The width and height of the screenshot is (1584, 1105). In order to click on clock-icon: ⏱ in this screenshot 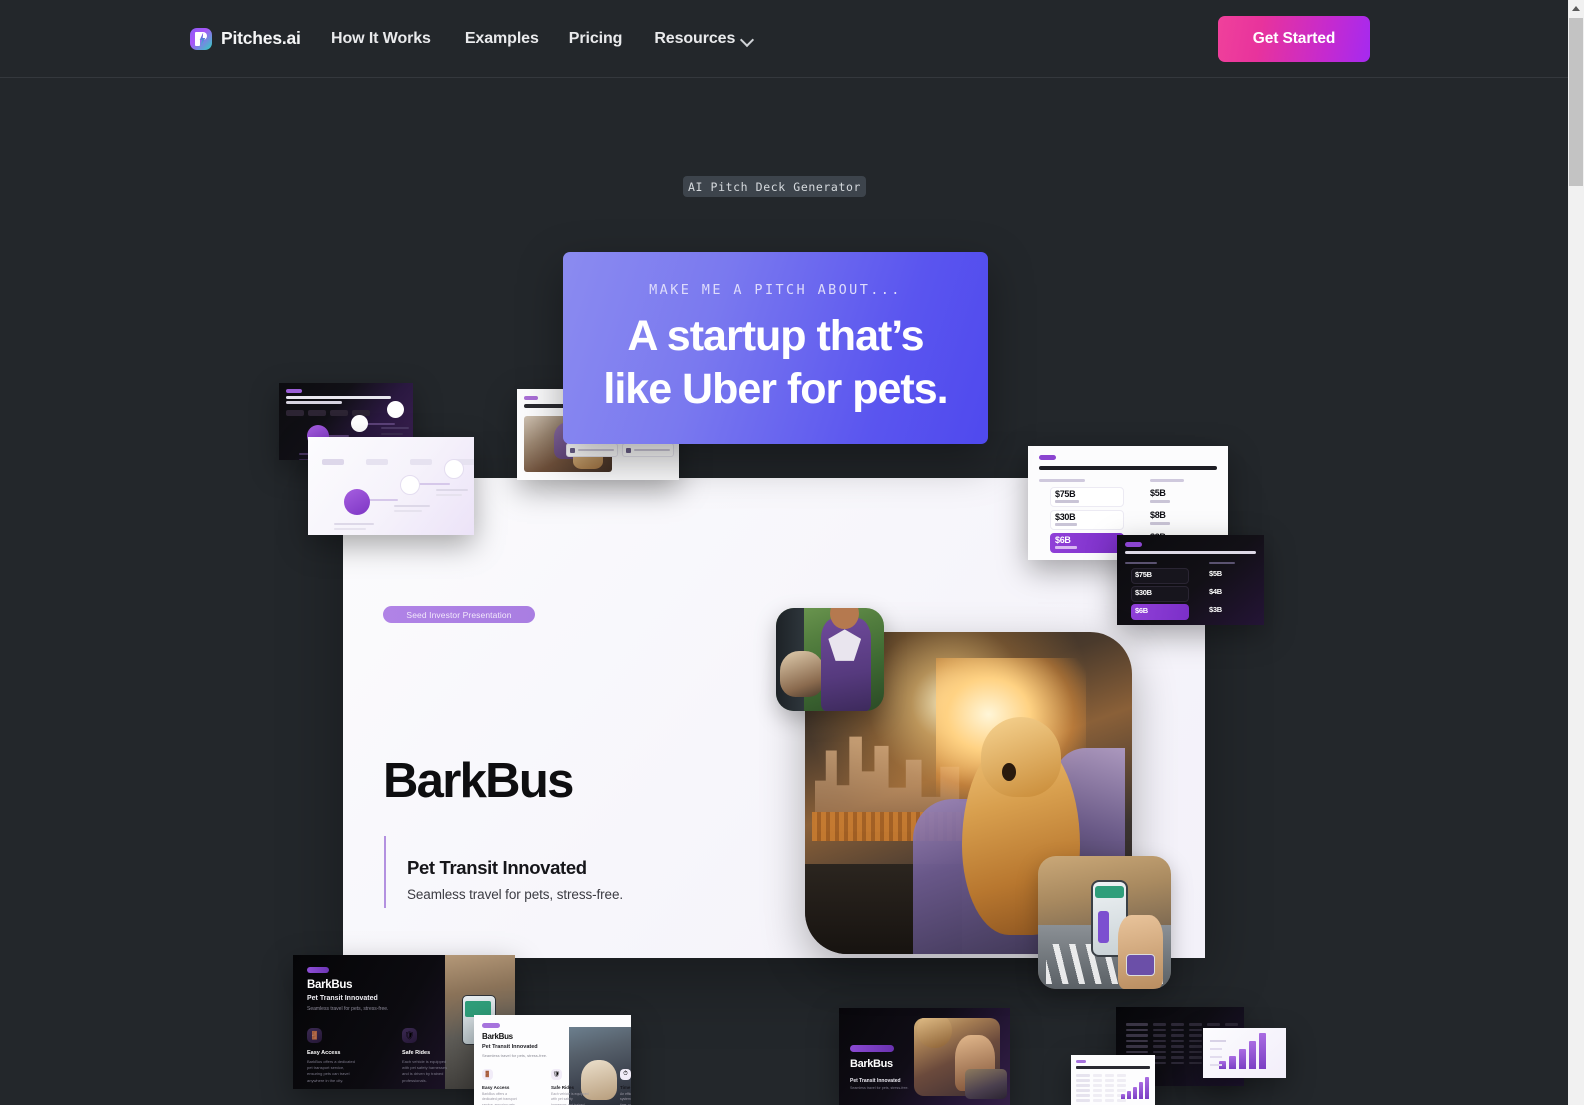, I will do `click(625, 1074)`.